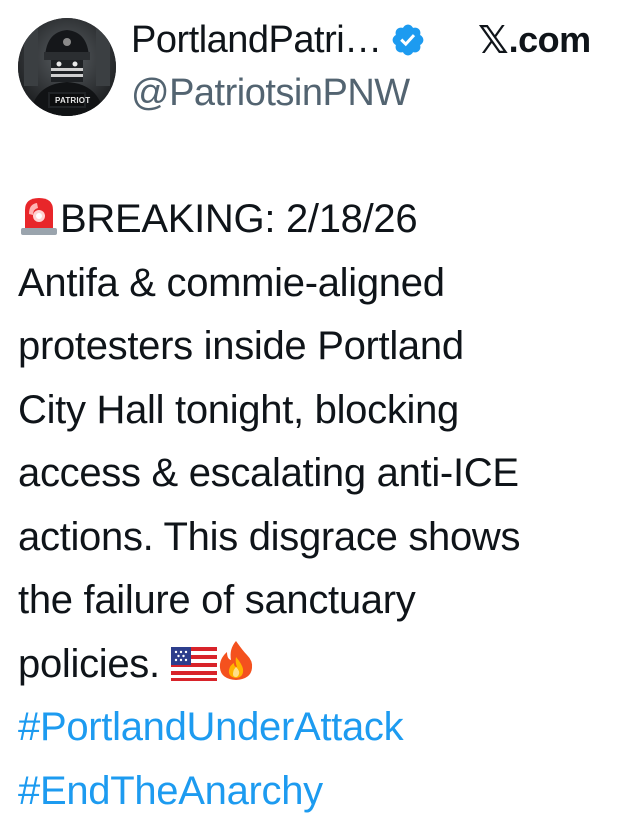  I want to click on verified-badge-icon, so click(408, 40).